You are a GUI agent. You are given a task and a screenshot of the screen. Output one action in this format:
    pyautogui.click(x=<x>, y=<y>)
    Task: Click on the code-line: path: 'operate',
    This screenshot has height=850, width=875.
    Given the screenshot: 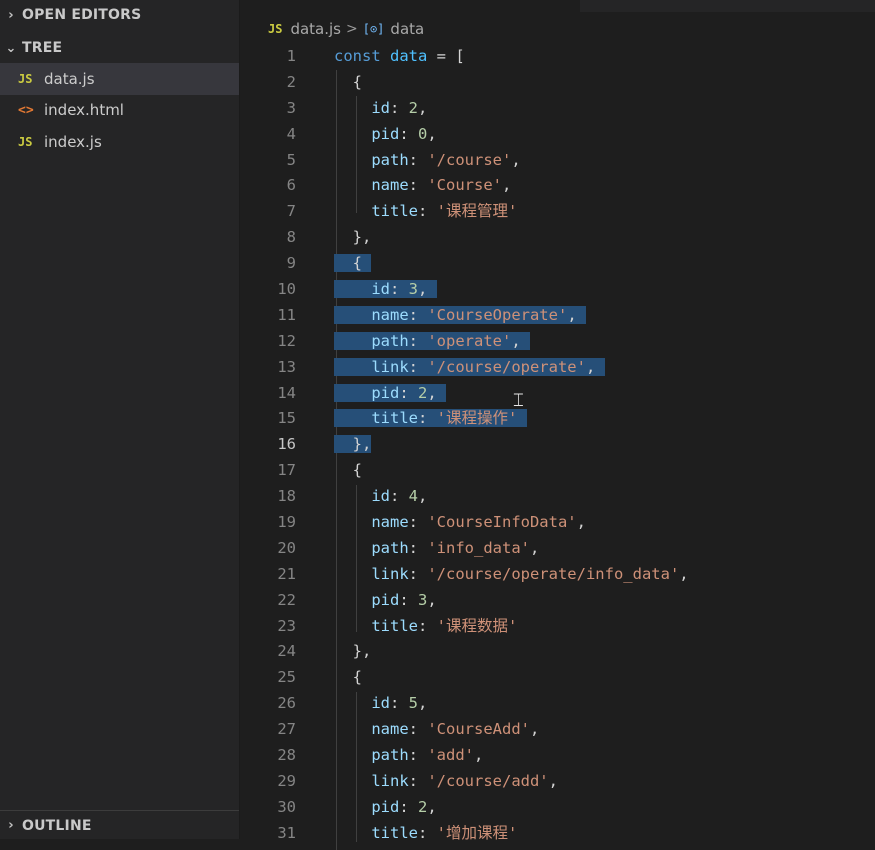 What is the action you would take?
    pyautogui.click(x=604, y=342)
    